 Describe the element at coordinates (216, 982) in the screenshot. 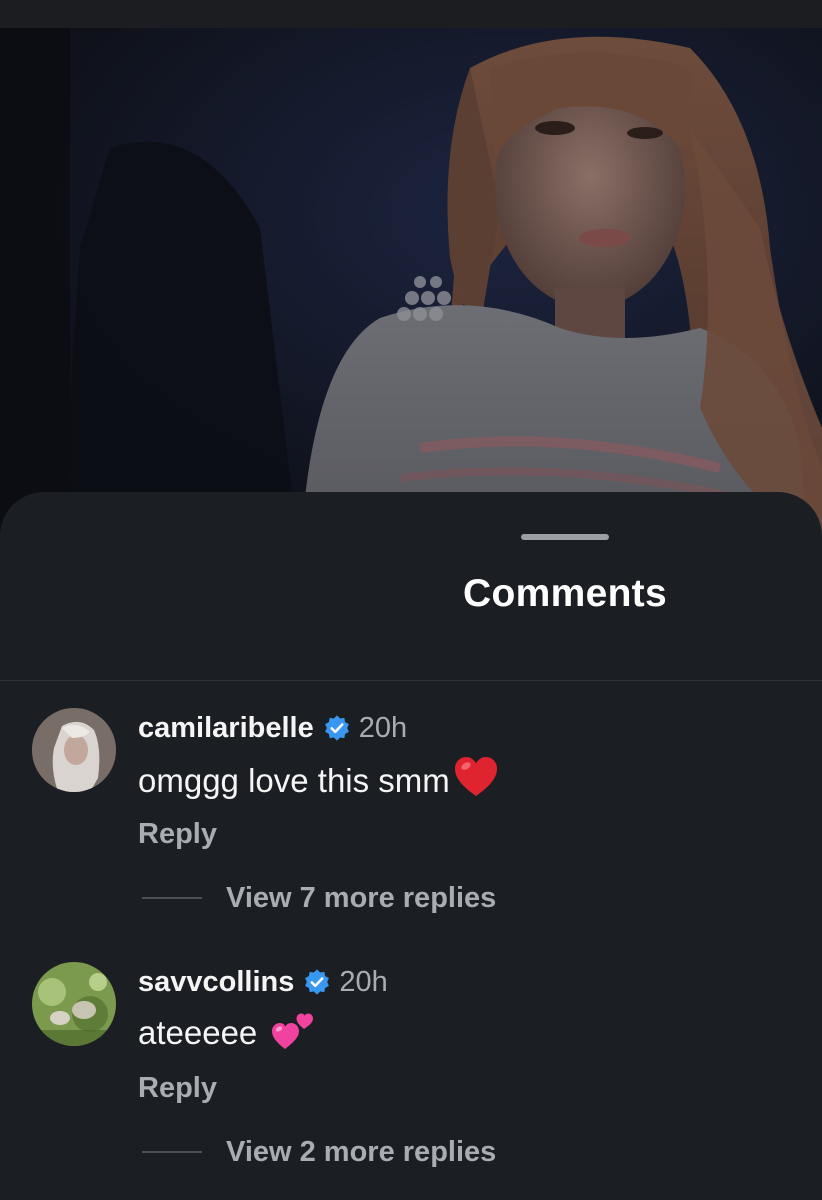

I see `username: savvcollins` at that location.